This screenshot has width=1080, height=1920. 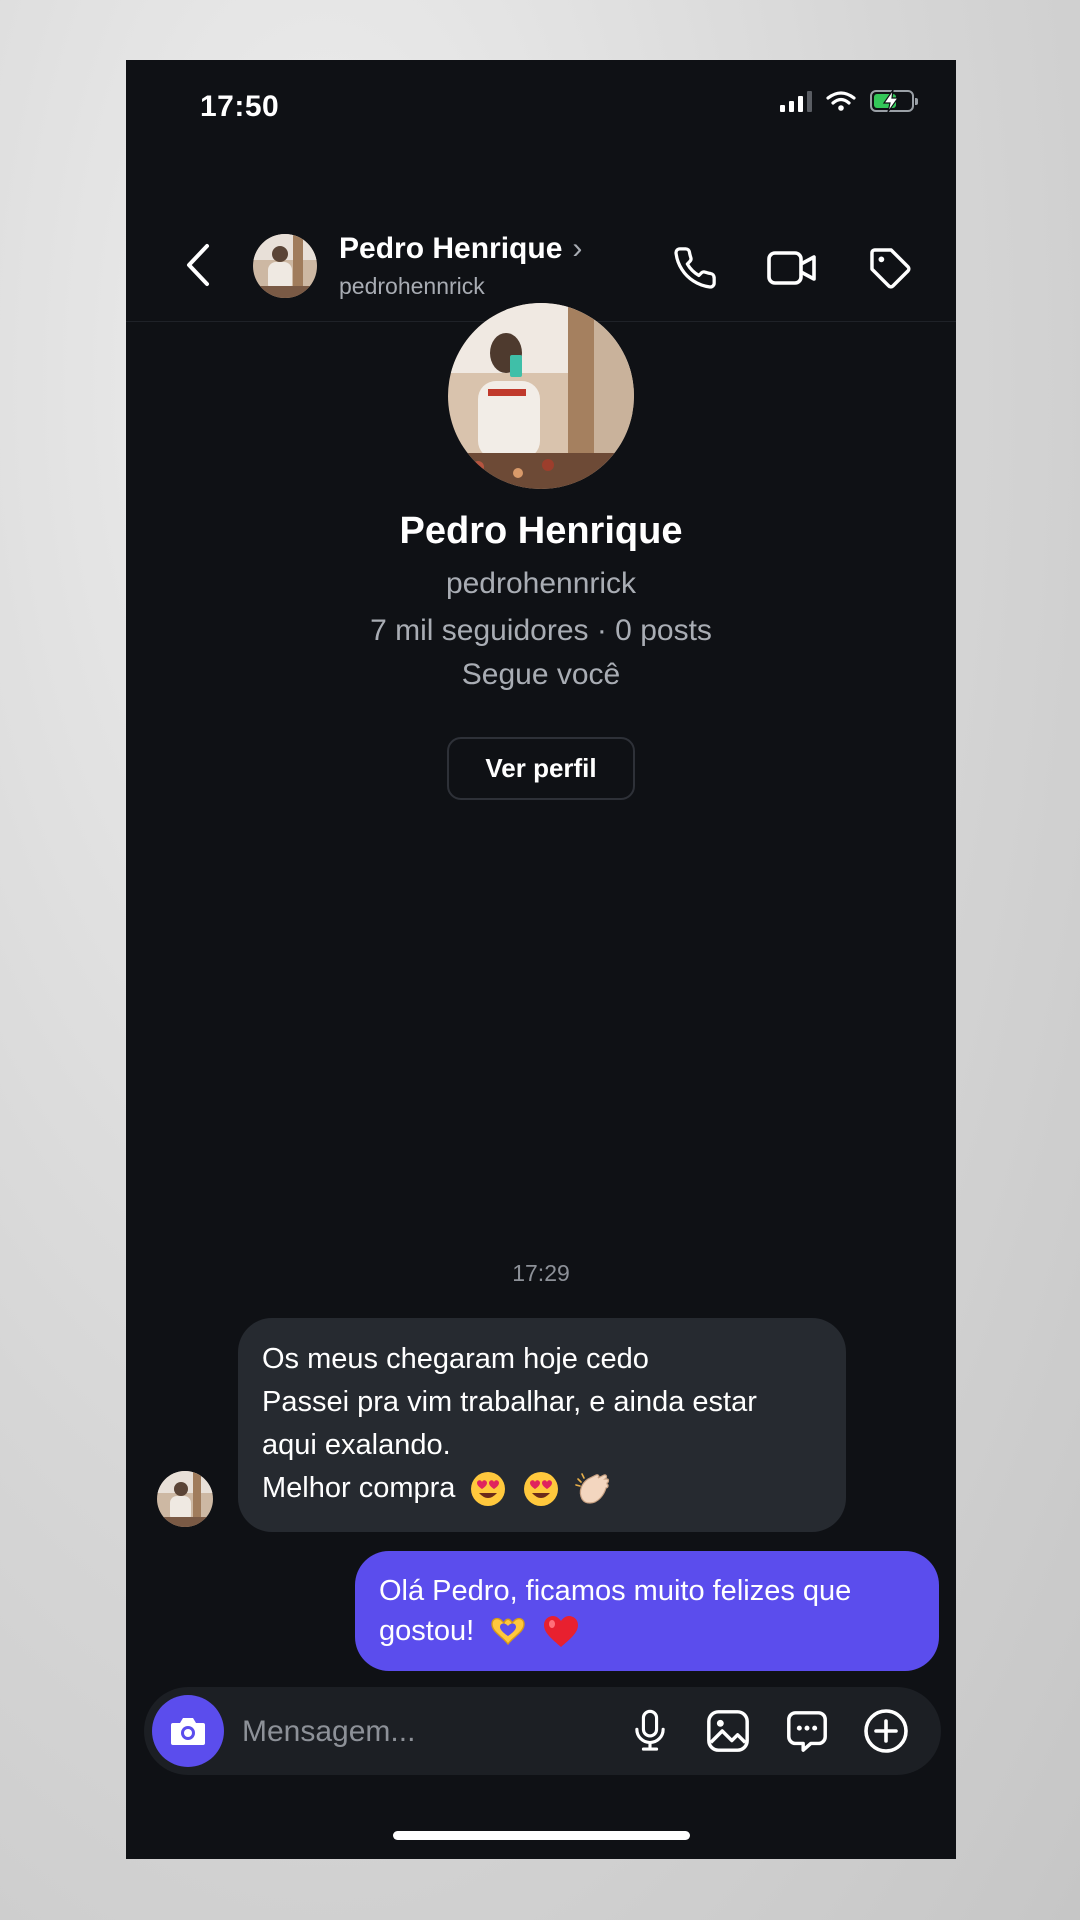 I want to click on camera-icon, so click(x=188, y=1731).